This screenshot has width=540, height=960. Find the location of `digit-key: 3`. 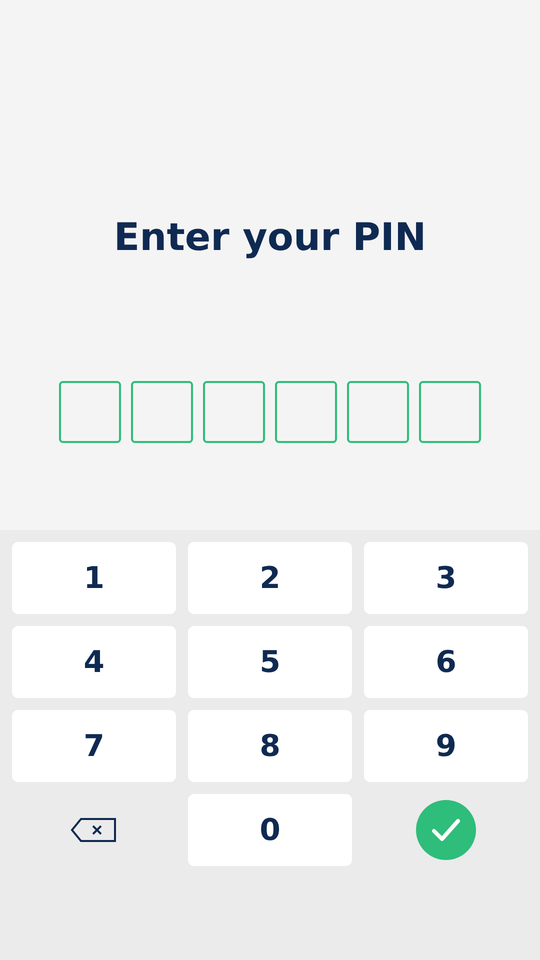

digit-key: 3 is located at coordinates (446, 578).